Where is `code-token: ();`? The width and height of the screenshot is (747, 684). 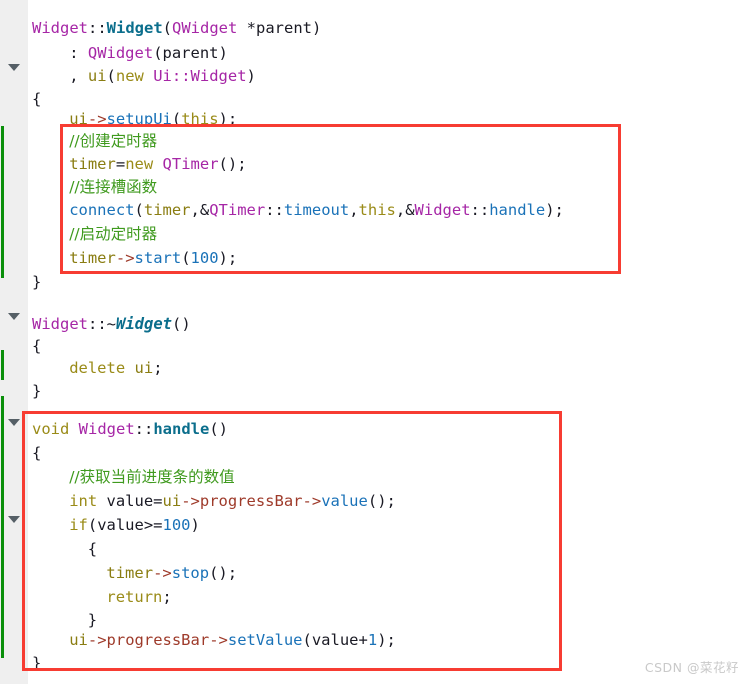 code-token: (); is located at coordinates (232, 164).